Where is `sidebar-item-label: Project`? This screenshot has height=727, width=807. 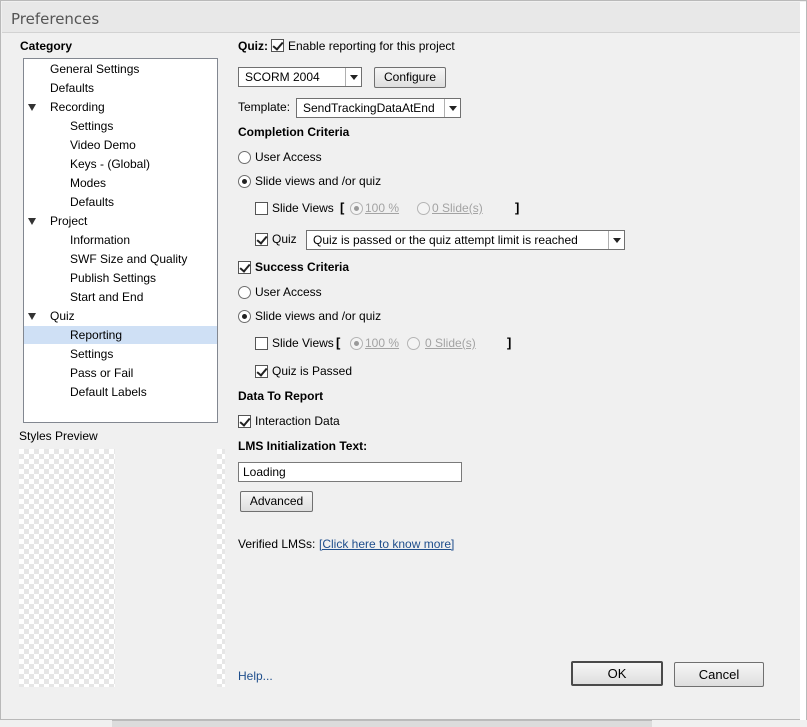
sidebar-item-label: Project is located at coordinates (69, 221).